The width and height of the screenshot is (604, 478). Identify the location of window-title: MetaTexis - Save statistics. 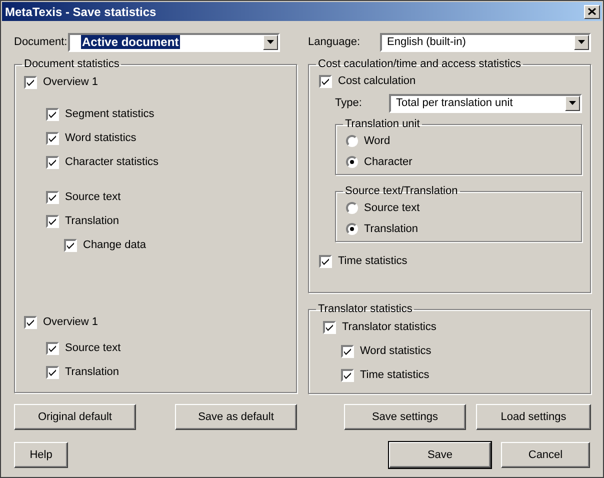
(80, 11).